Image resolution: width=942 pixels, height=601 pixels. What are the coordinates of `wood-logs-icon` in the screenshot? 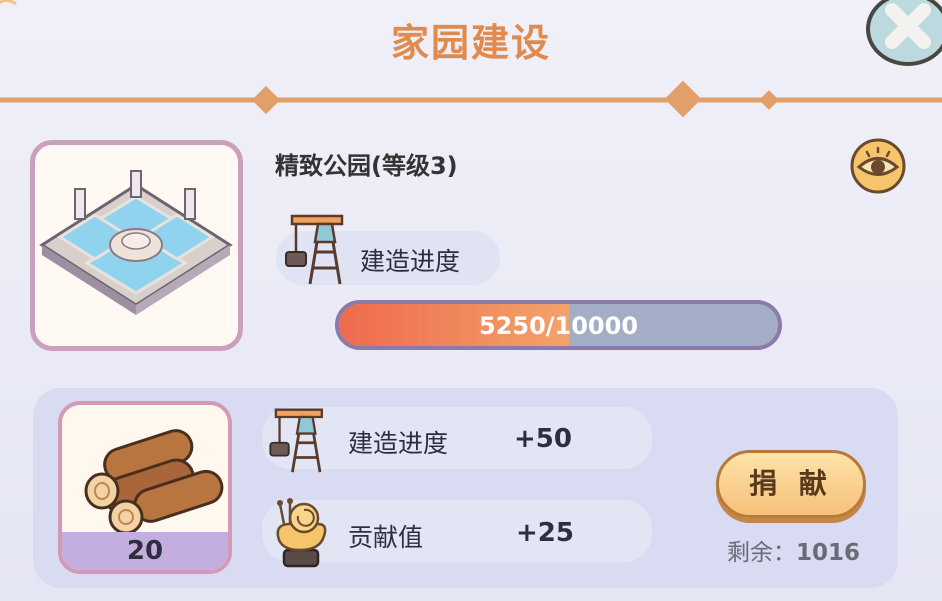 It's located at (154, 482).